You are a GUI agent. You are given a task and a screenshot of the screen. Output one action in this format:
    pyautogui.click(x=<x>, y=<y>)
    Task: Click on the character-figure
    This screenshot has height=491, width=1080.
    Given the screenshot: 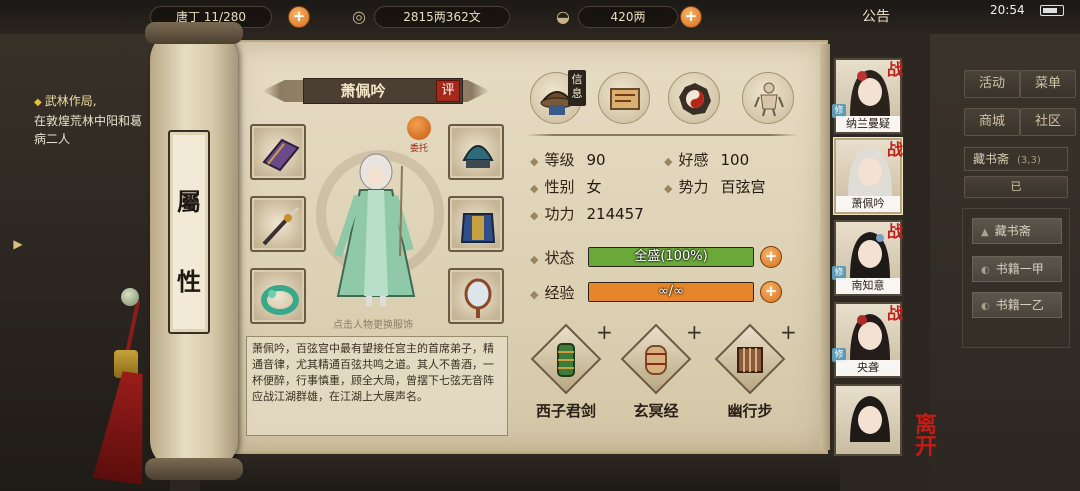 What is the action you would take?
    pyautogui.click(x=375, y=229)
    